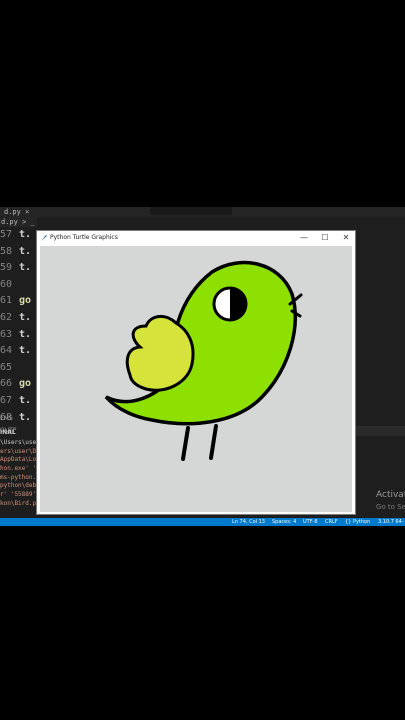  Describe the element at coordinates (18, 503) in the screenshot. I see `terminal-line: kon\Bird.p` at that location.